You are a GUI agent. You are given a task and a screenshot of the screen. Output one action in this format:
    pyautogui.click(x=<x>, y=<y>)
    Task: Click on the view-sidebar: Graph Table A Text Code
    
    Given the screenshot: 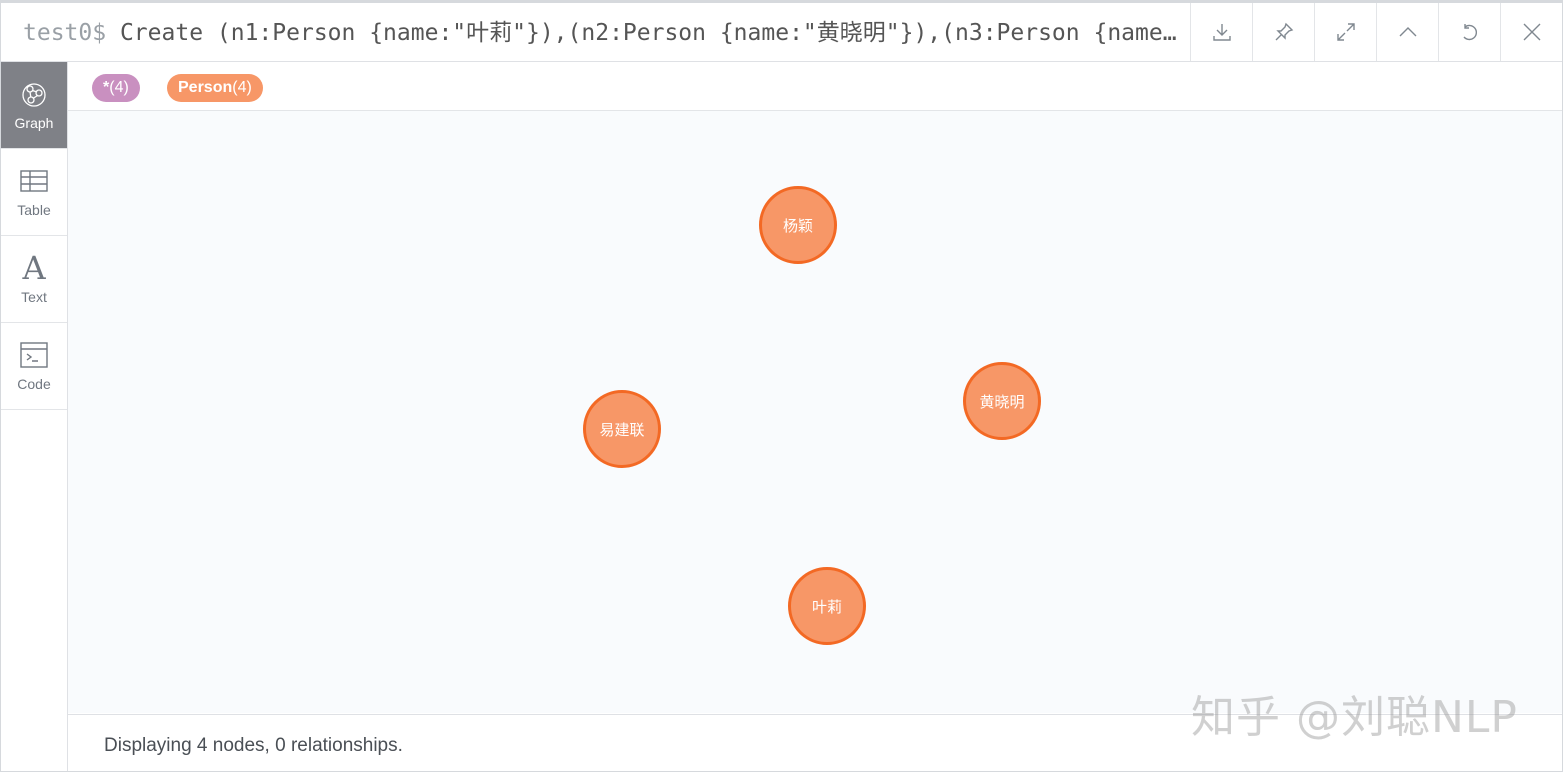 What is the action you would take?
    pyautogui.click(x=34, y=416)
    